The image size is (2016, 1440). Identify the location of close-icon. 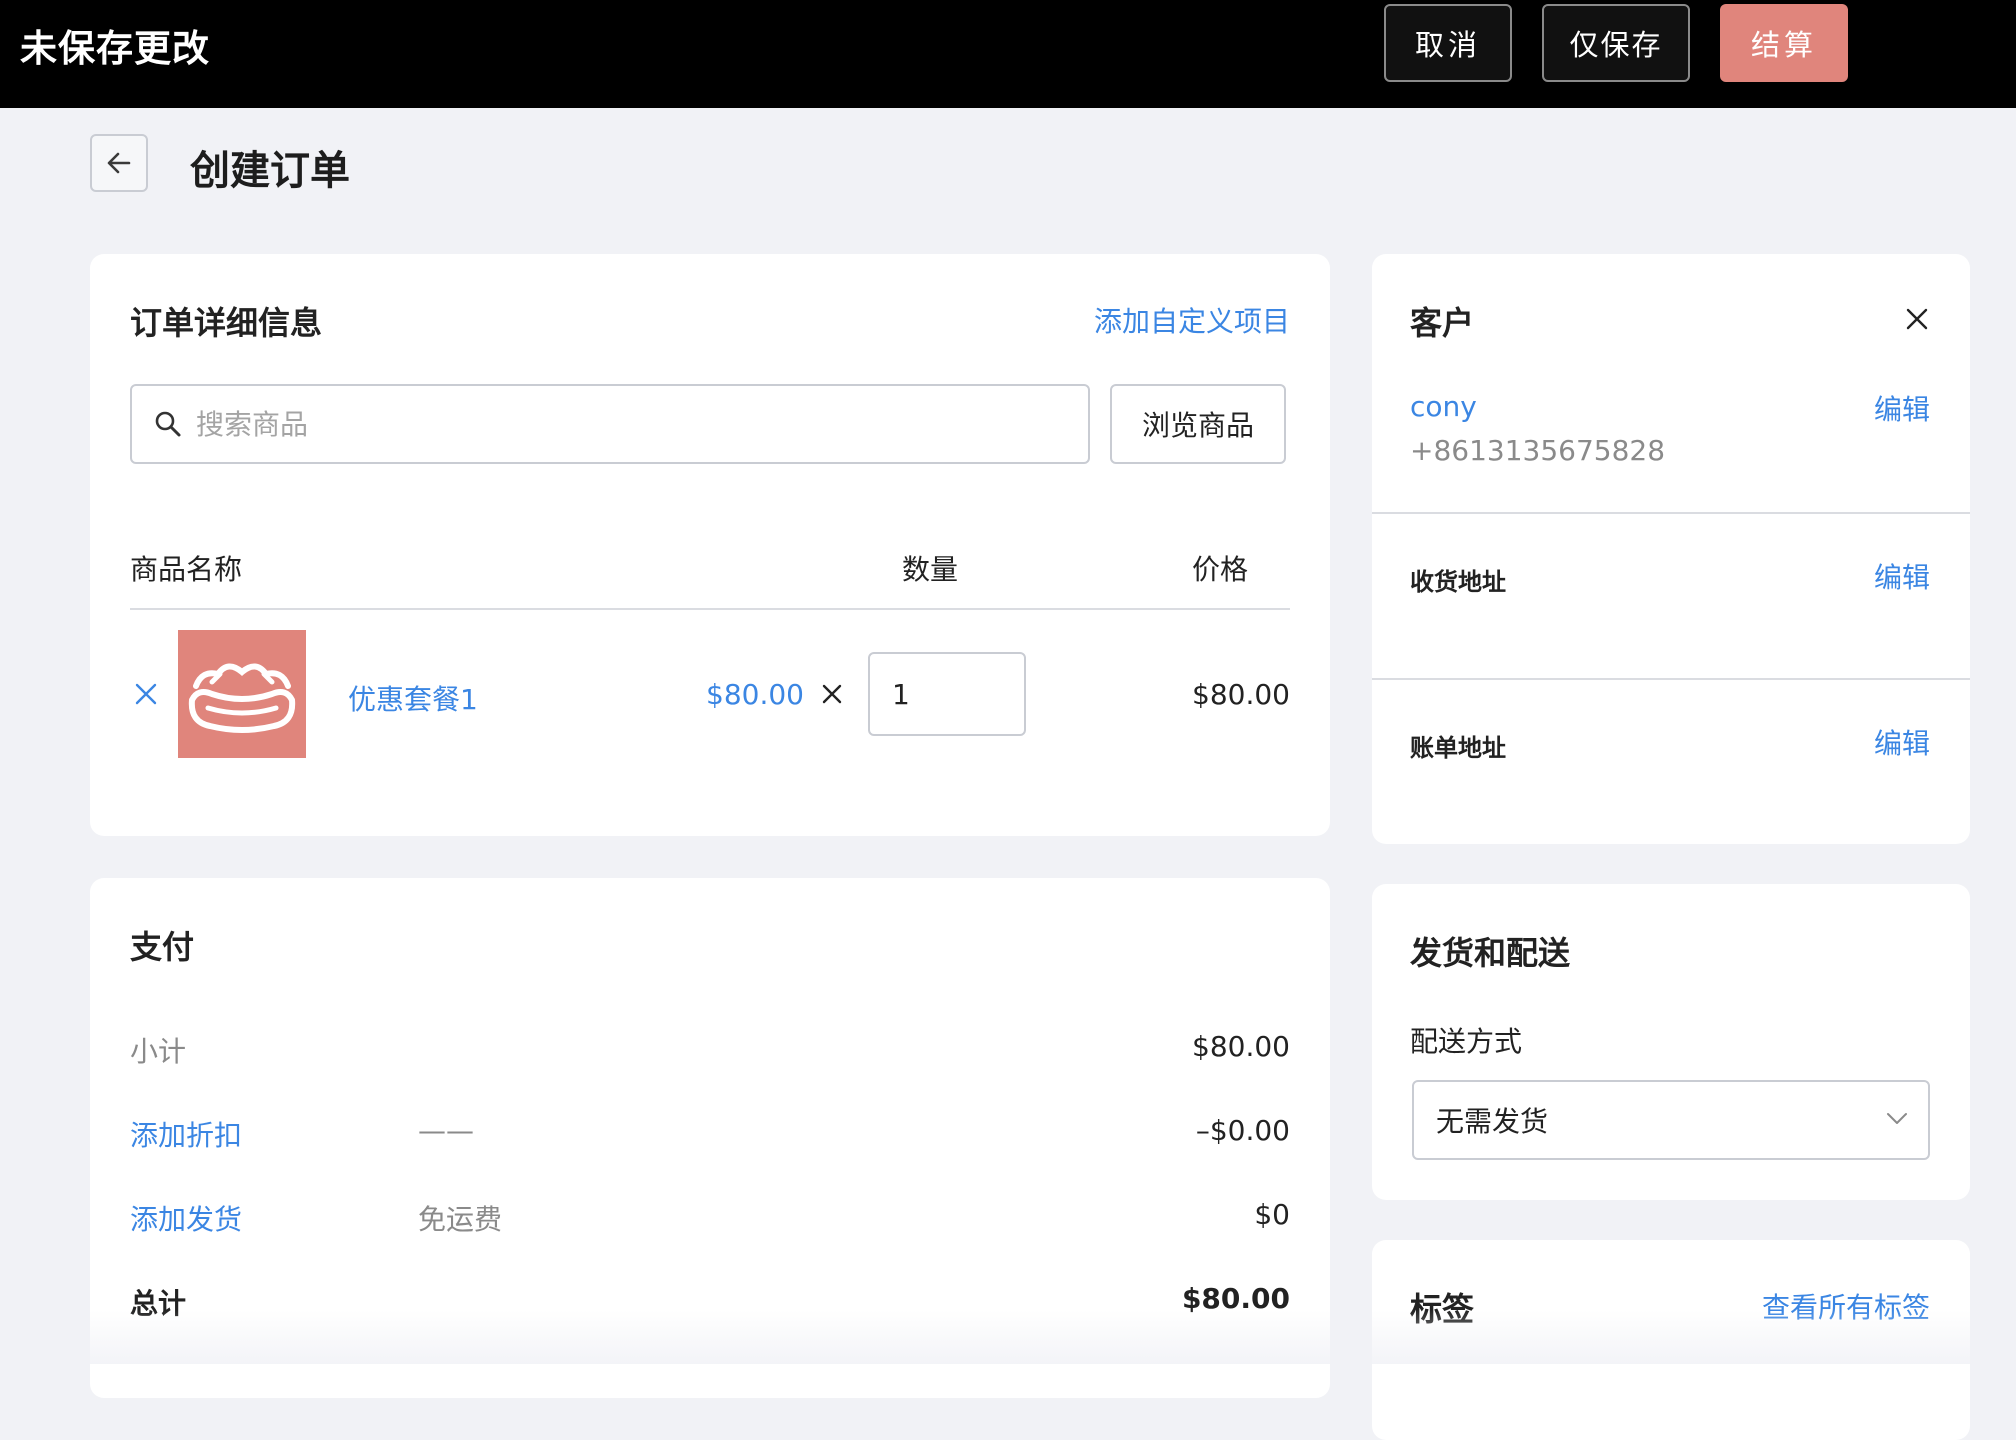
(1917, 319).